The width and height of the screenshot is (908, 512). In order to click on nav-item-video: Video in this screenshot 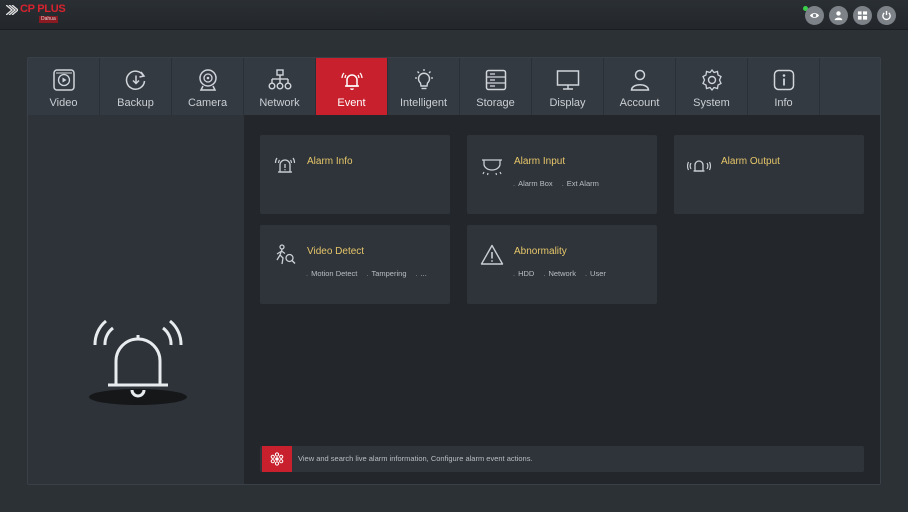, I will do `click(64, 86)`.